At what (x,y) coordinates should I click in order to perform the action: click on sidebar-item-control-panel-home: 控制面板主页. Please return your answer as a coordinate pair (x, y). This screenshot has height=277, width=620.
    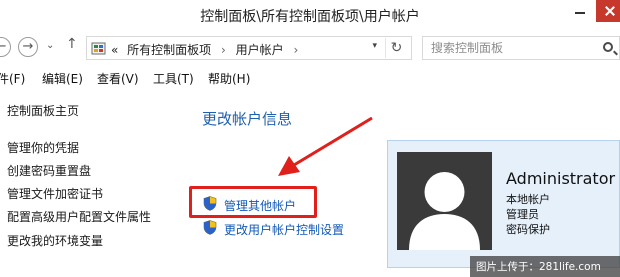
    Looking at the image, I should click on (43, 110).